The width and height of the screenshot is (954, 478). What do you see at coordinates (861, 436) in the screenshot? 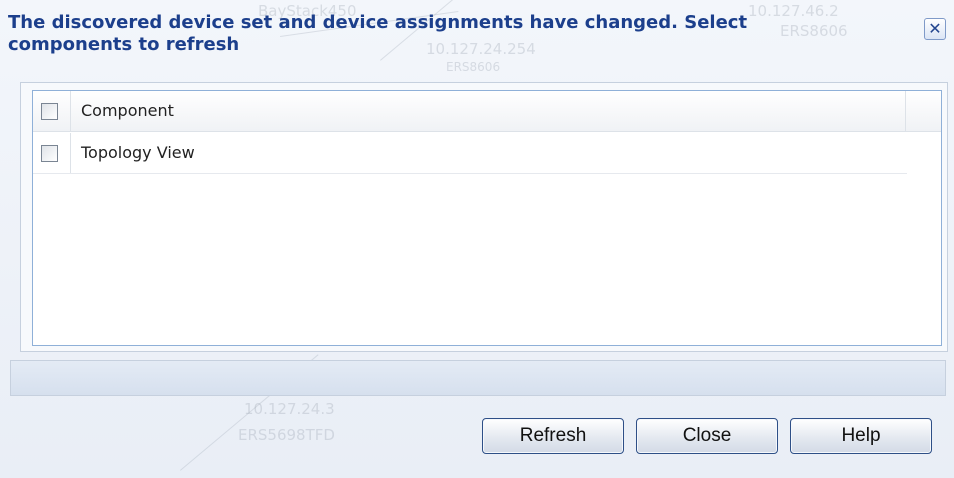
I see `help-button: Help` at bounding box center [861, 436].